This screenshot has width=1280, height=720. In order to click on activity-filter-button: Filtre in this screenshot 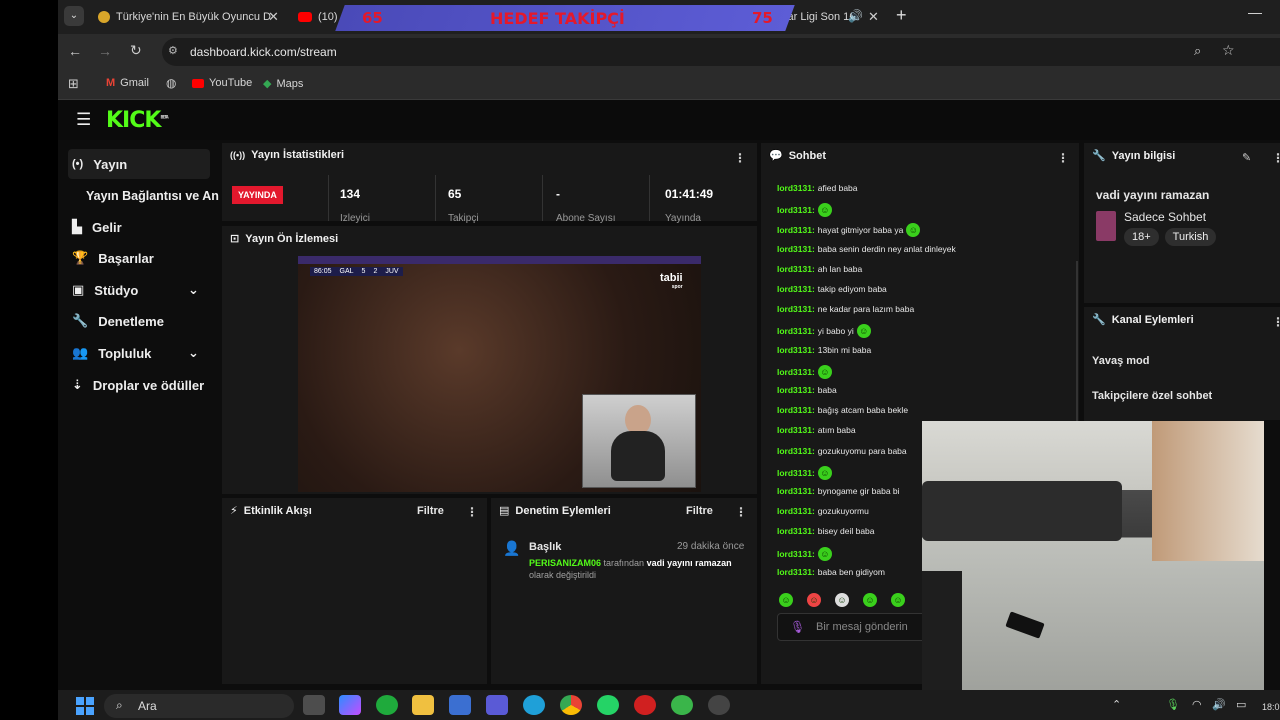, I will do `click(430, 511)`.